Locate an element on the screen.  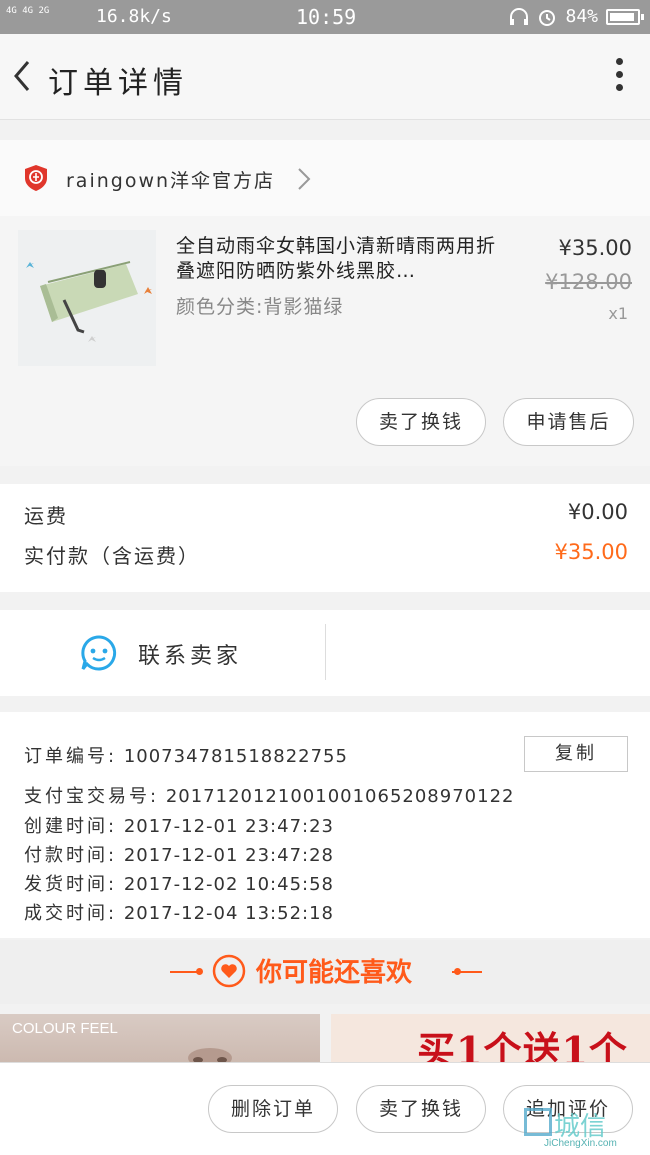
copy-button: 复制 is located at coordinates (576, 754).